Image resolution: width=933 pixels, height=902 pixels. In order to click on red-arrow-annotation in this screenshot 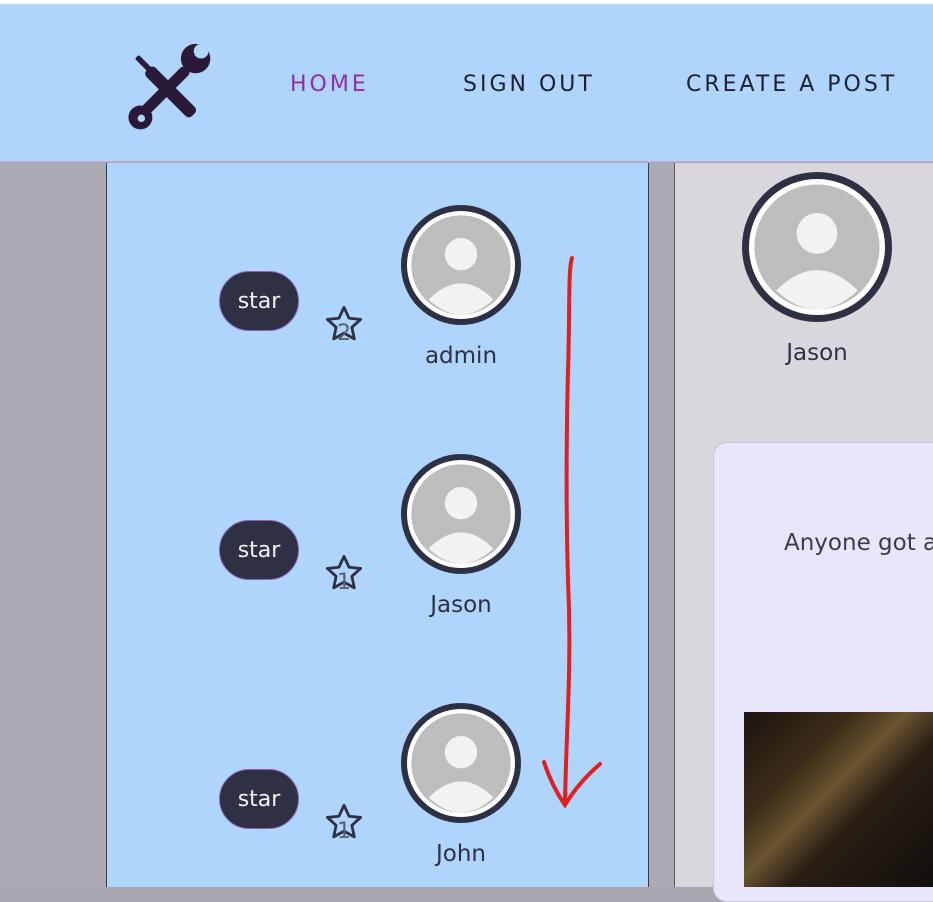, I will do `click(572, 532)`.